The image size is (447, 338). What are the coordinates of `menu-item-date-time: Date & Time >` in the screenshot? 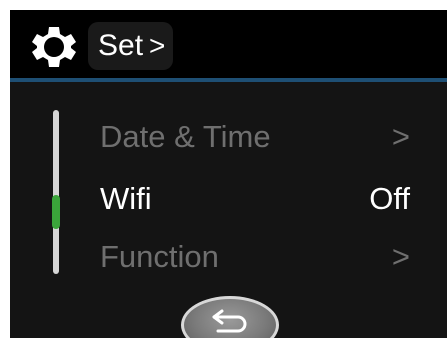 It's located at (260, 137).